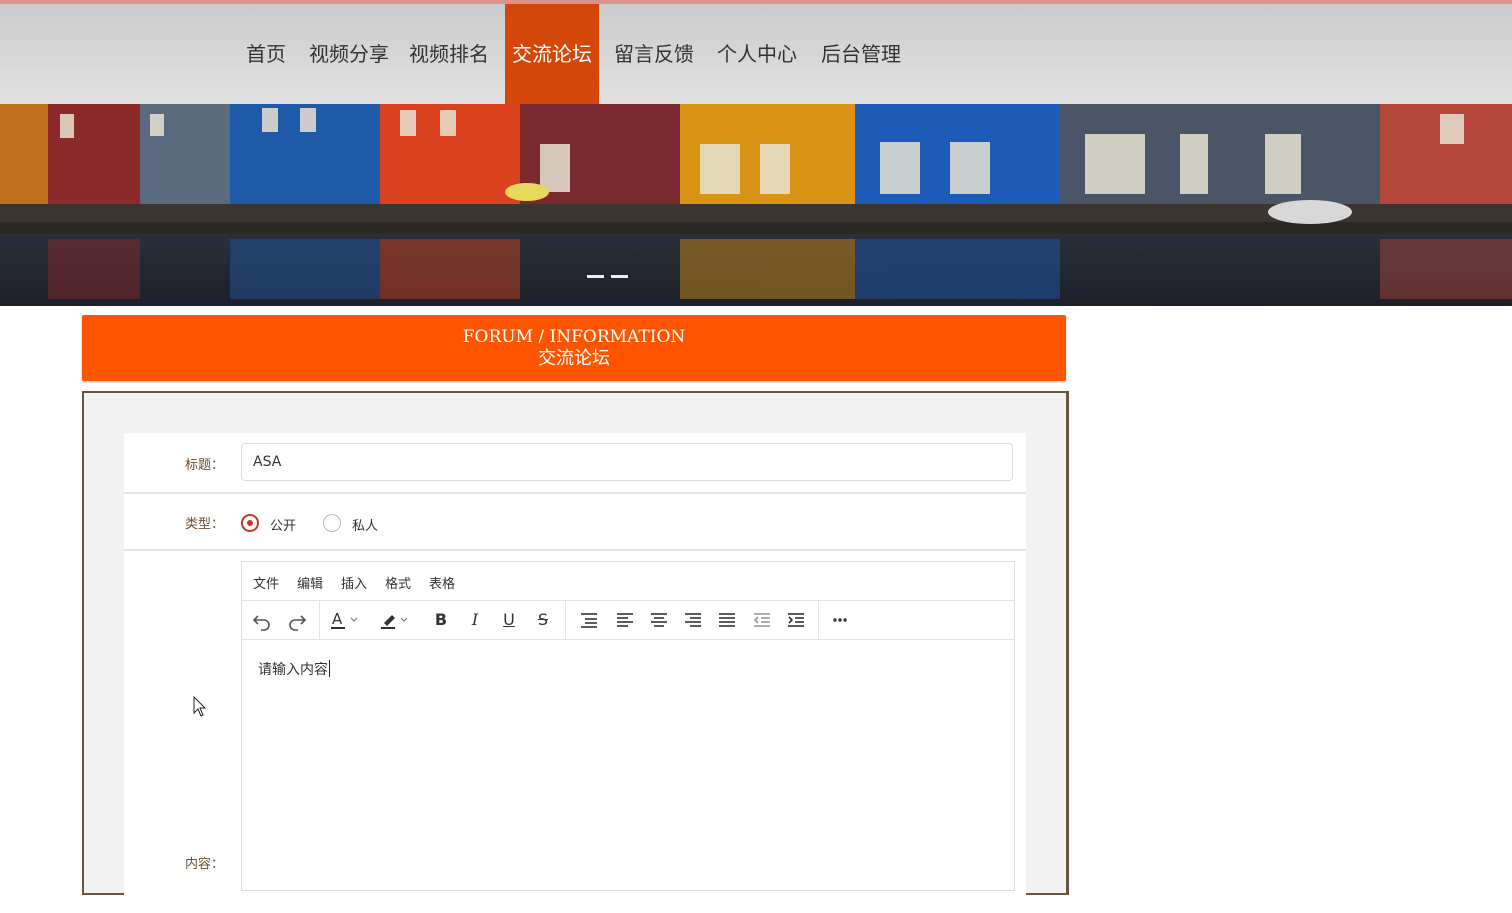 This screenshot has height=913, width=1512. What do you see at coordinates (654, 54) in the screenshot?
I see `nav-item-feedback: 留言反馈` at bounding box center [654, 54].